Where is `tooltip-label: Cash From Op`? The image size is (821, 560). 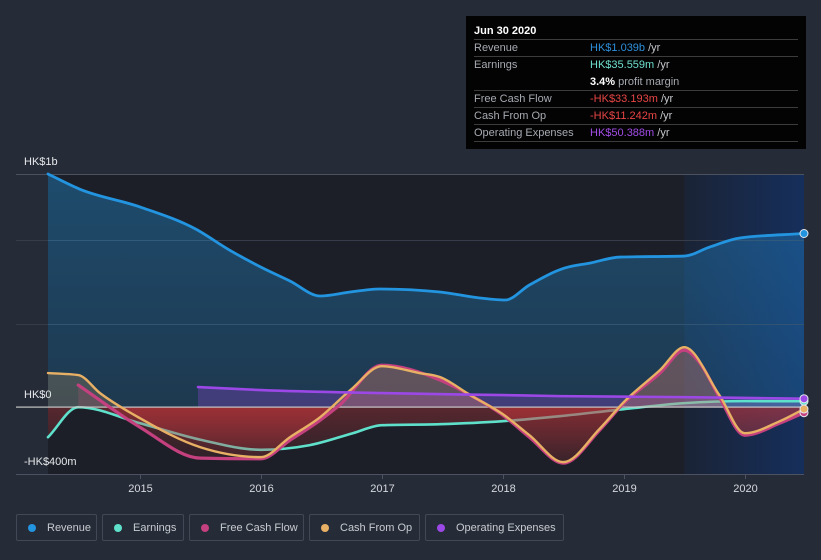 tooltip-label: Cash From Op is located at coordinates (510, 116).